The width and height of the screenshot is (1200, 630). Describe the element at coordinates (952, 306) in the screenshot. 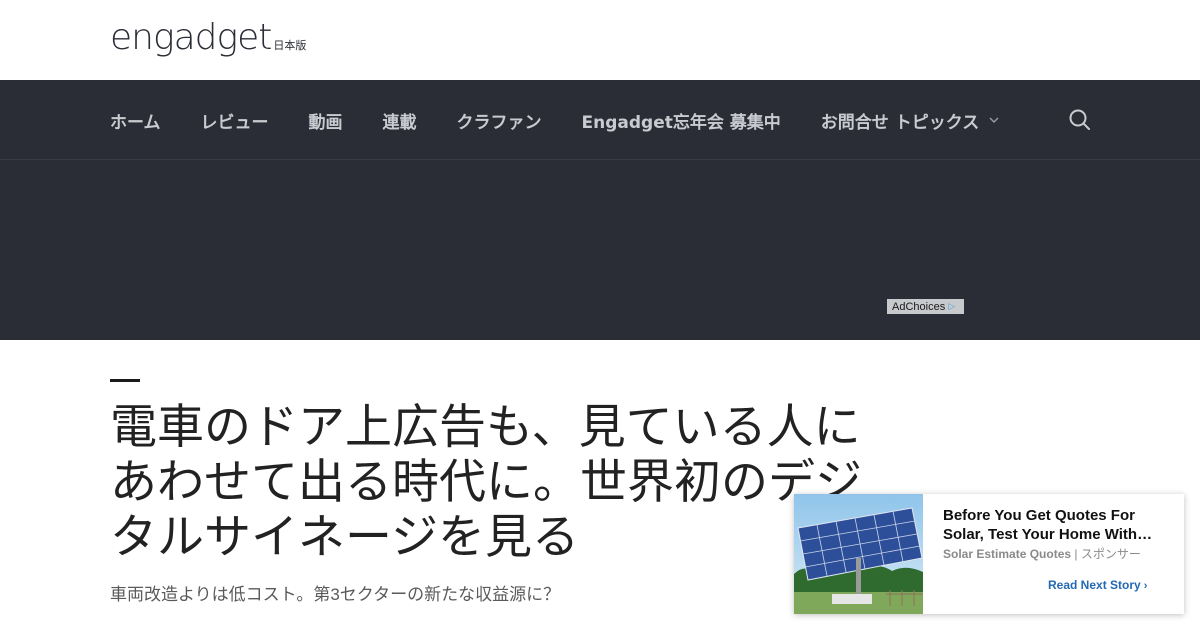

I see `adchoices-icon: ▷` at that location.